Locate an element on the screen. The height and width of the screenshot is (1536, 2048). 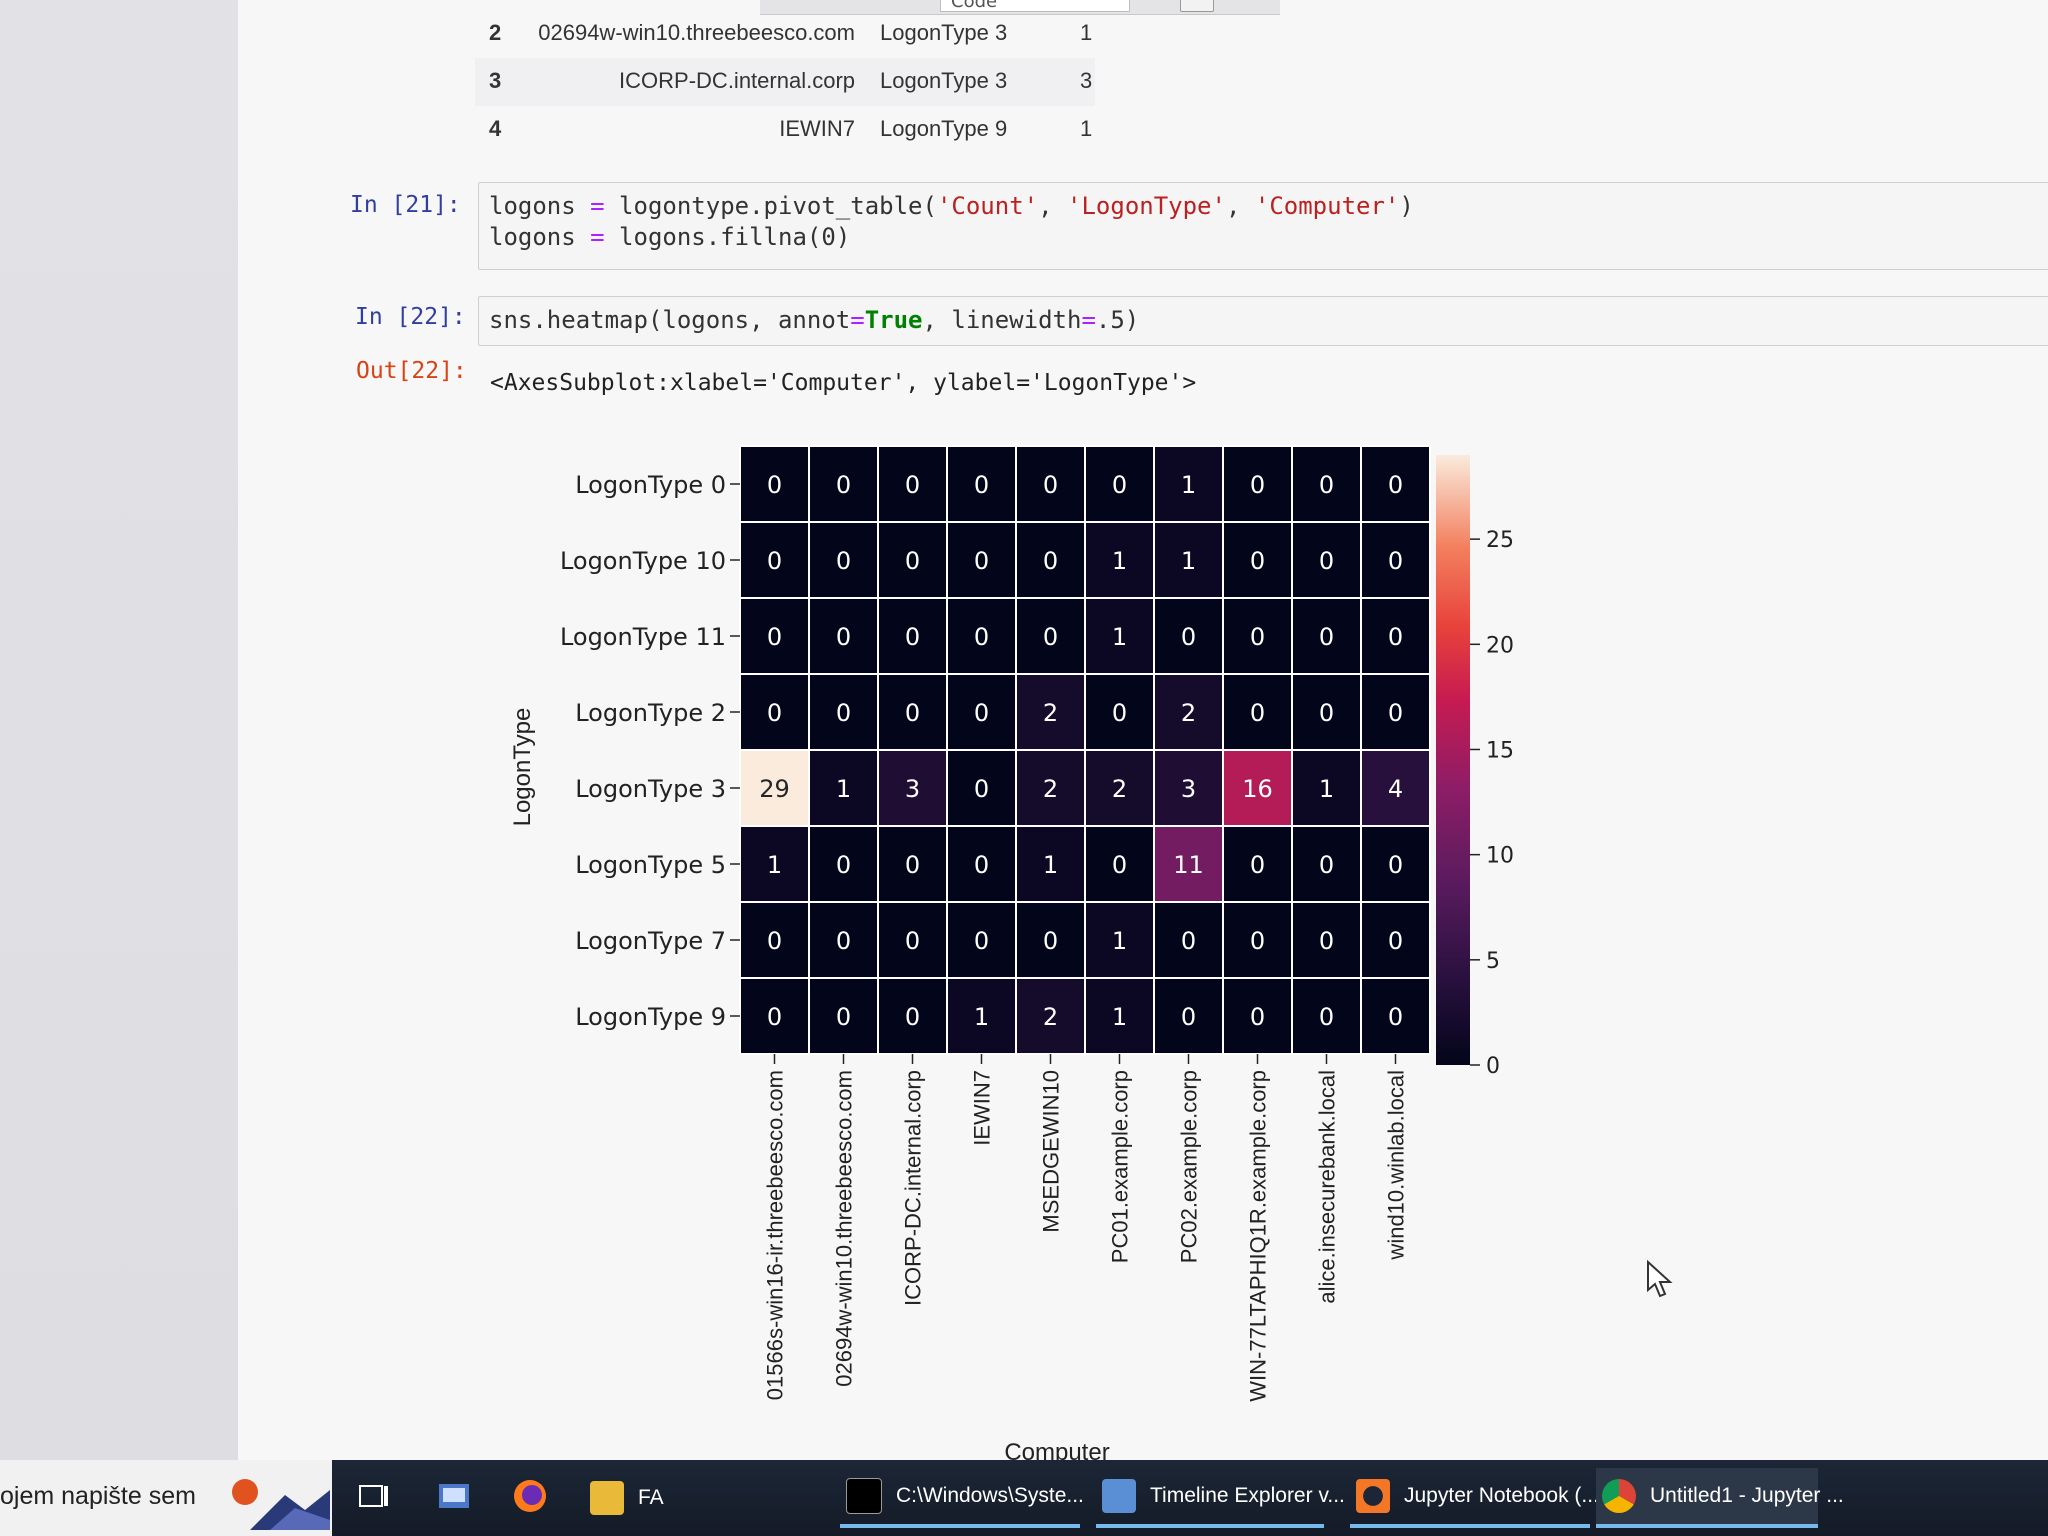
colorbar-tick-label: 20 is located at coordinates (1500, 645).